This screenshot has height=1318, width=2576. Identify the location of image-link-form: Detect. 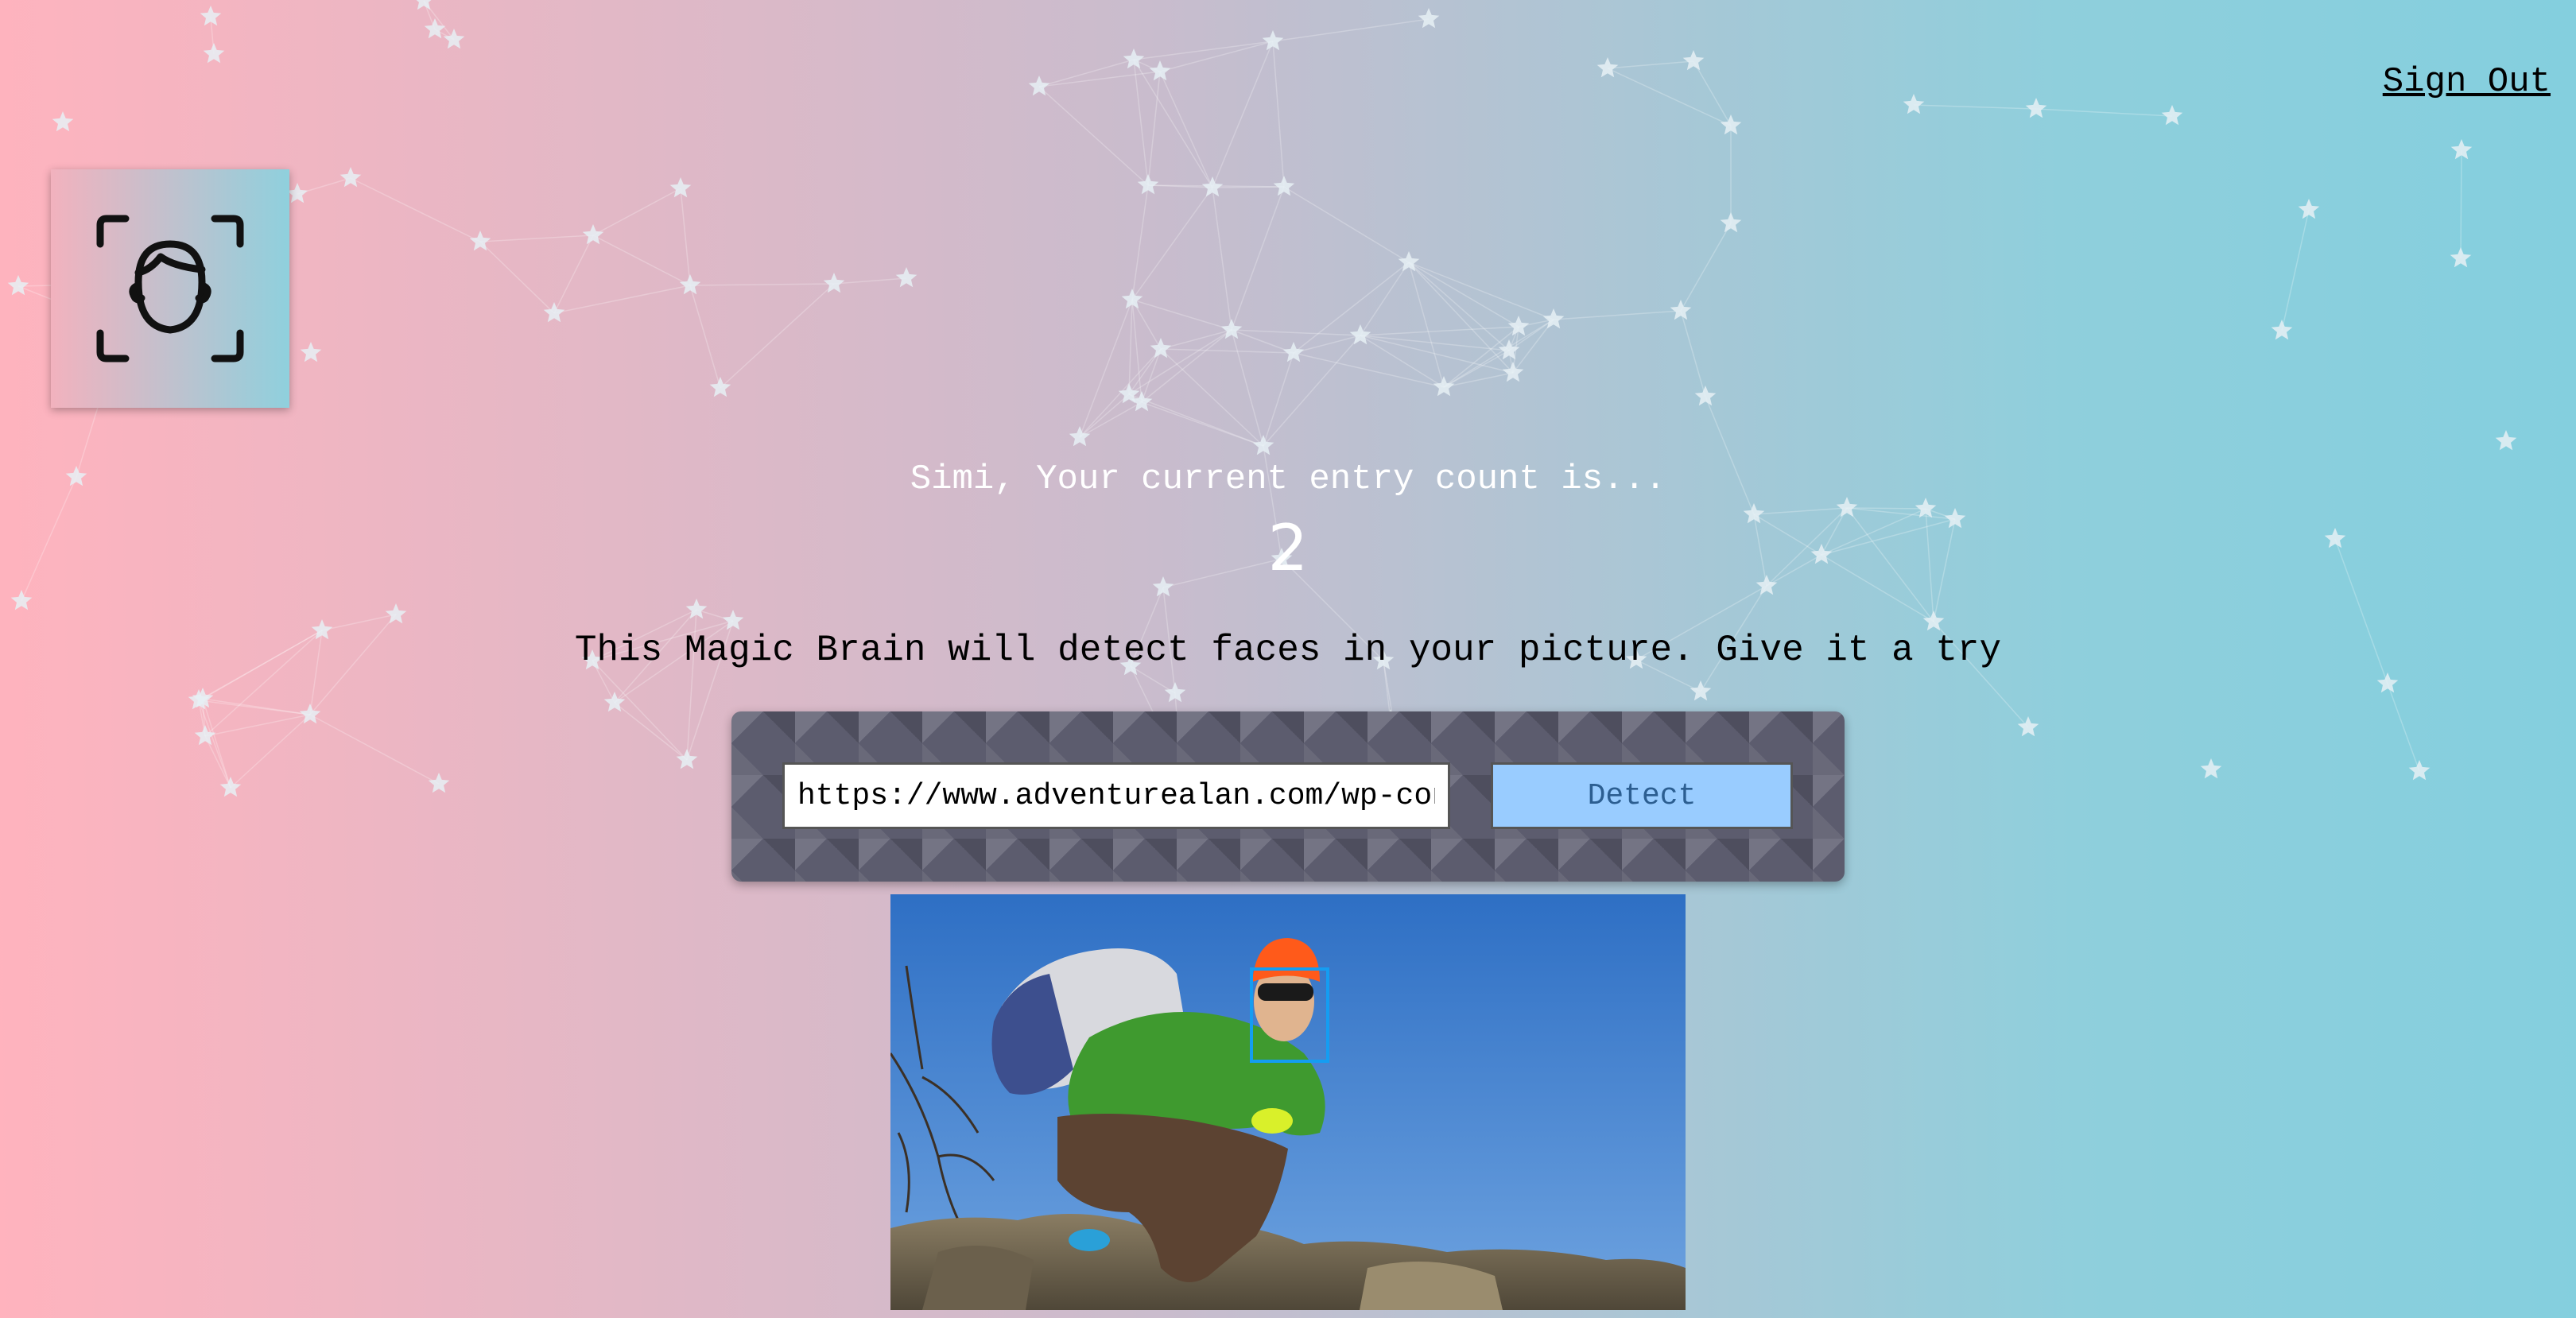
(1288, 796).